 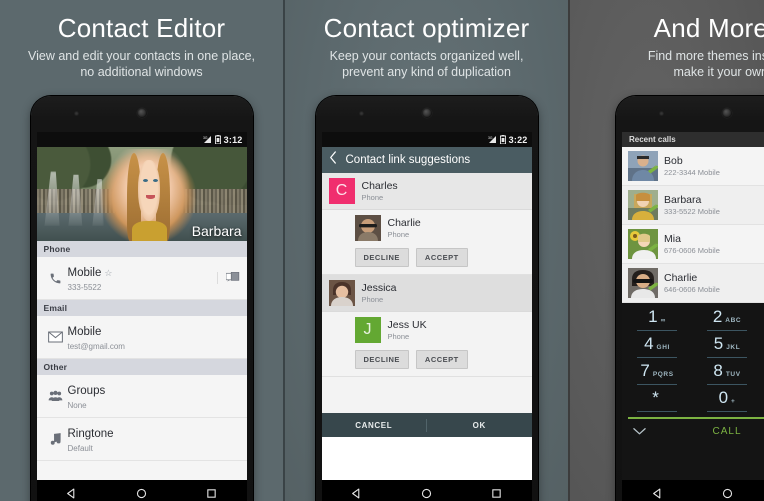 I want to click on call-log-row: Mia 676-0606 Mobile 2:43 28m, so click(x=693, y=244).